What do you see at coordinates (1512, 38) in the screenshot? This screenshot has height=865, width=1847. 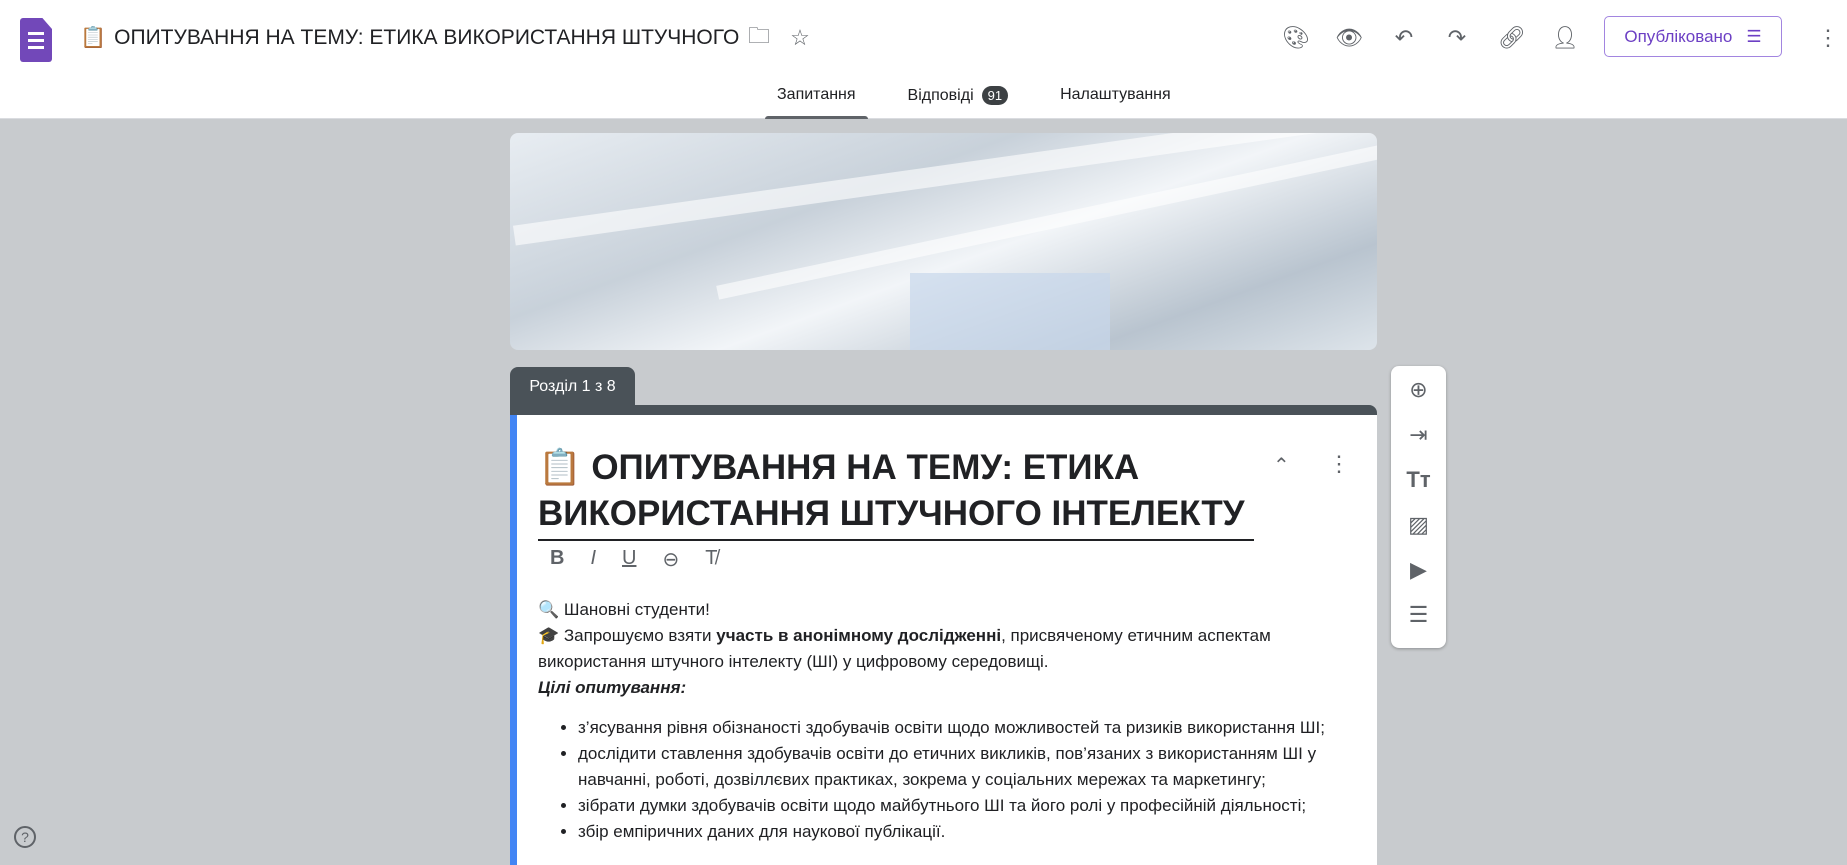 I see `link-icon: 🔗︎` at bounding box center [1512, 38].